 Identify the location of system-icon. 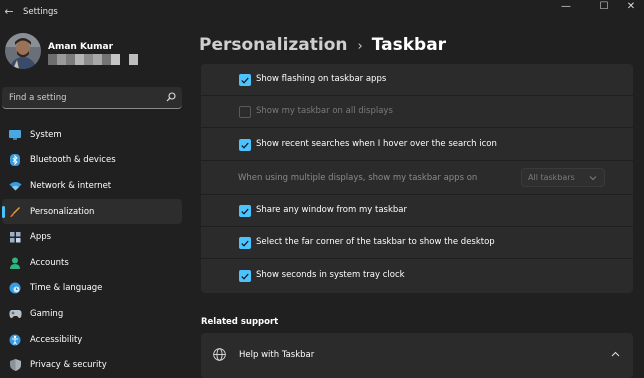
(15, 135).